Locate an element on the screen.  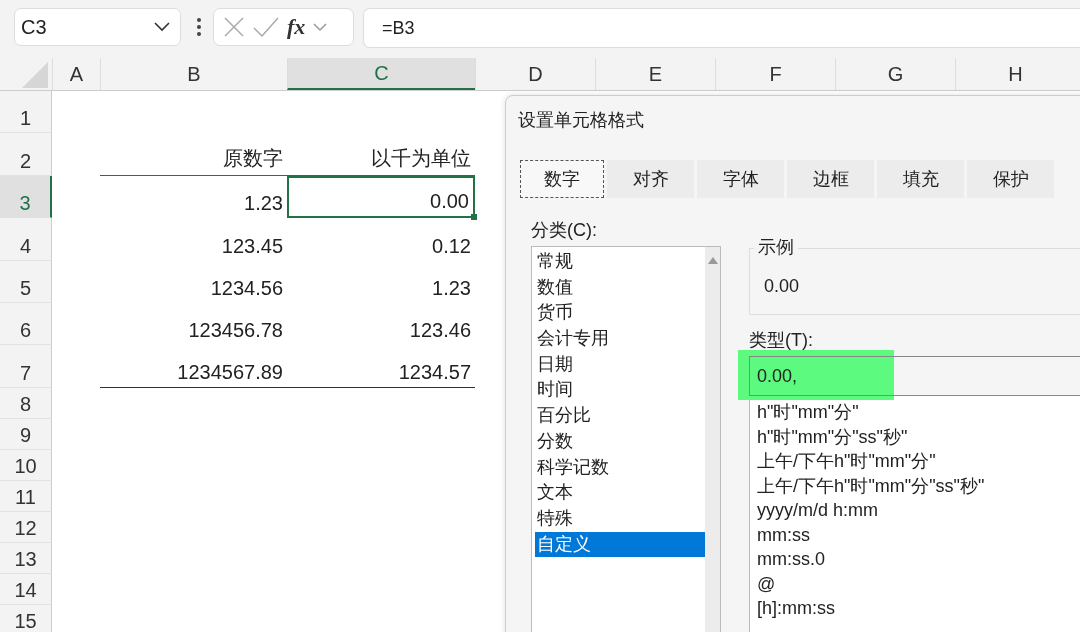
type-field: 0.00, is located at coordinates (914, 376).